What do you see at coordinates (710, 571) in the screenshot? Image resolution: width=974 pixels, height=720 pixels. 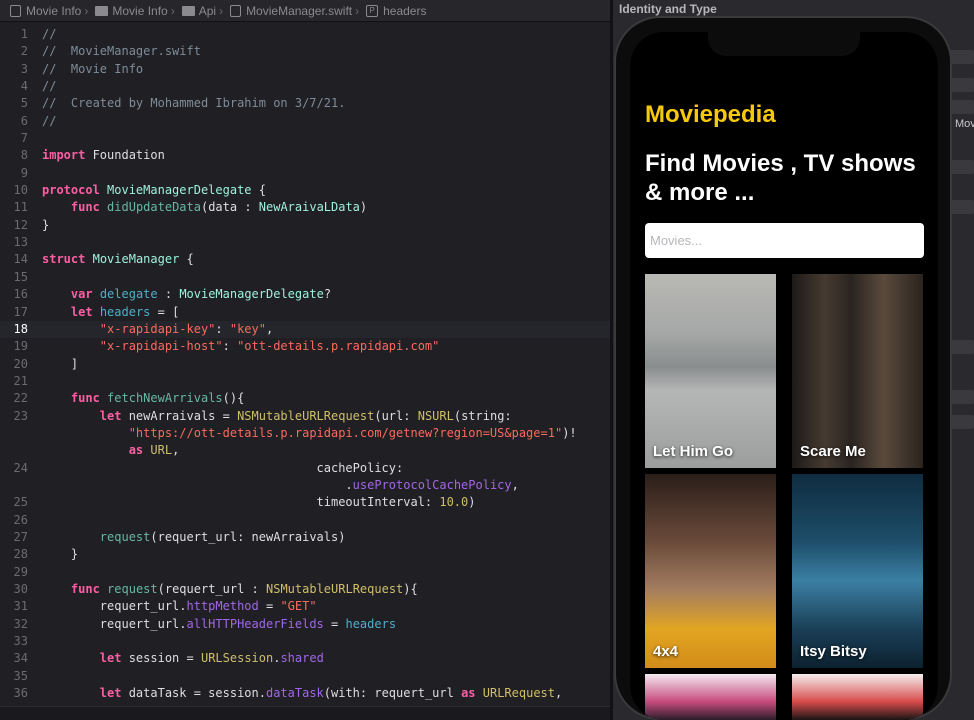 I see `movie-card: 4x4` at bounding box center [710, 571].